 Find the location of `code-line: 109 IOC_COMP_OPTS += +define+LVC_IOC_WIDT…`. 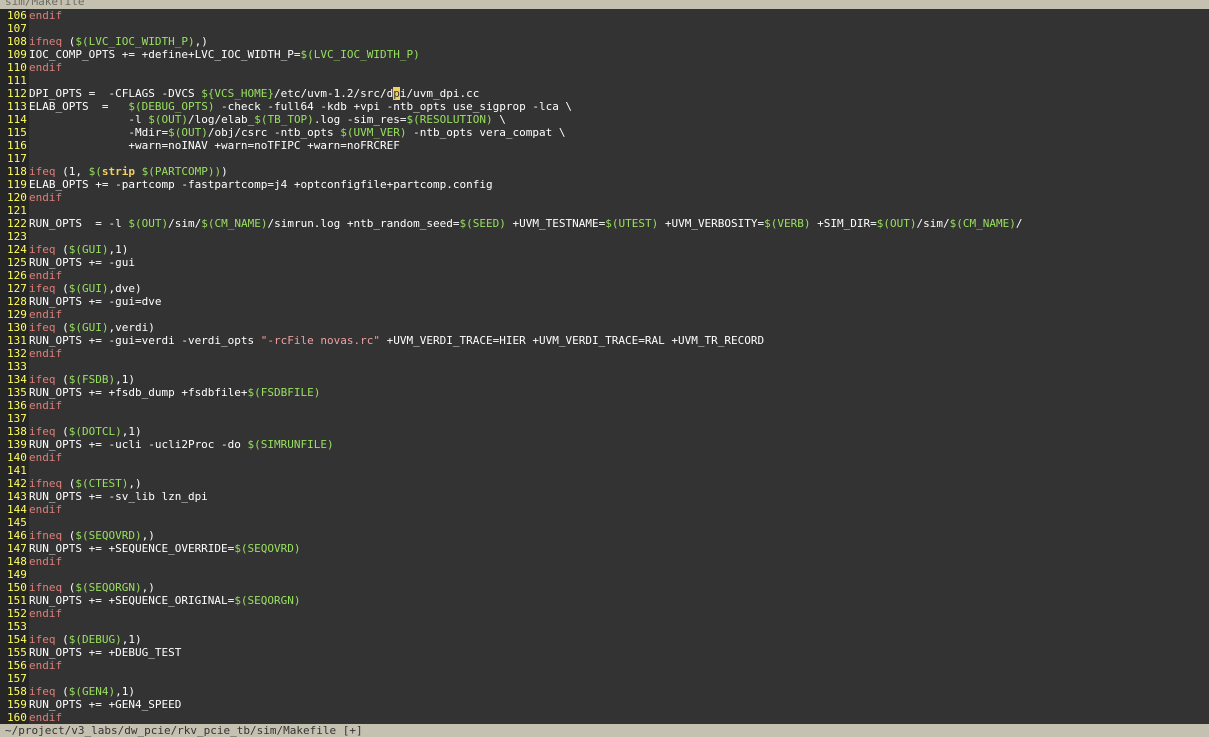

code-line: 109 IOC_COMP_OPTS += +define+LVC_IOC_WIDT… is located at coordinates (604, 54).